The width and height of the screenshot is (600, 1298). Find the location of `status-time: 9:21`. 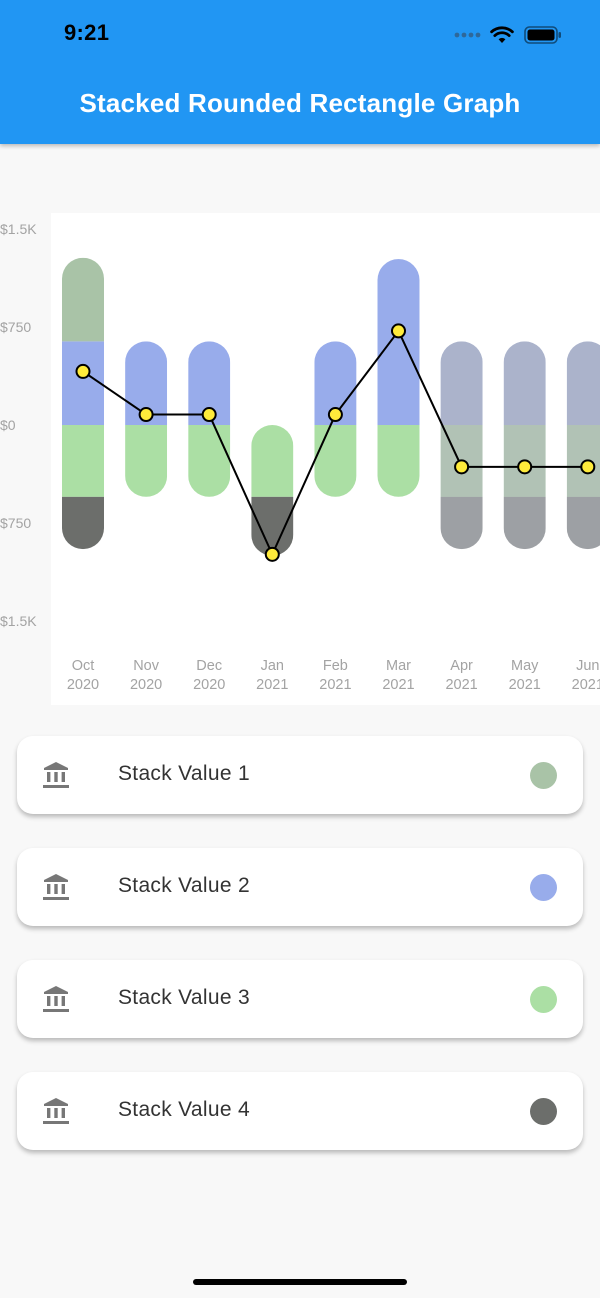

status-time: 9:21 is located at coordinates (87, 32).